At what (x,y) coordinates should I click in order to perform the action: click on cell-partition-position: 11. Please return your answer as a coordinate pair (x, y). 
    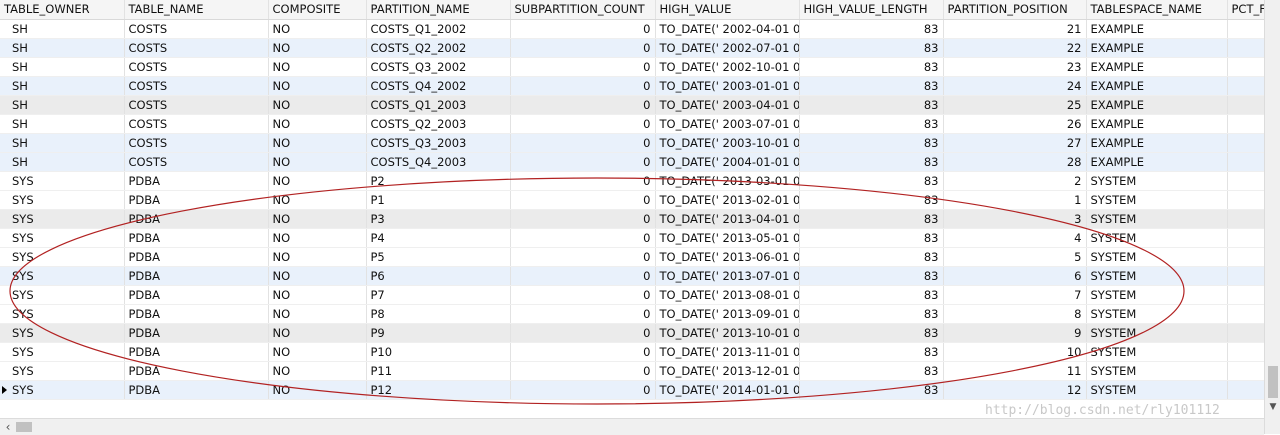
    Looking at the image, I should click on (1015, 371).